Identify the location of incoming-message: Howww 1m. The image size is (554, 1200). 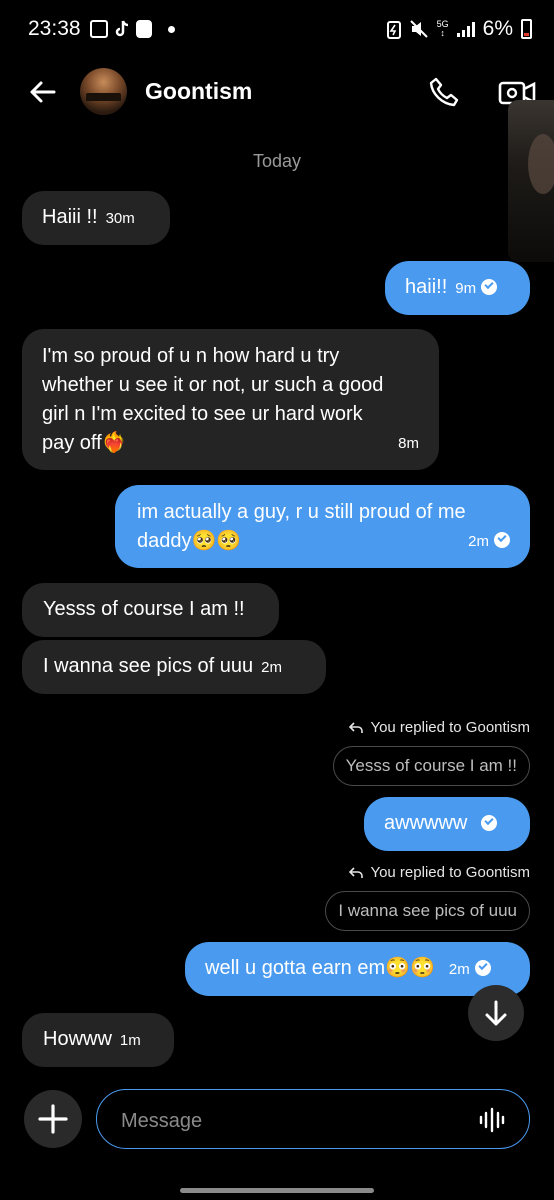
(98, 1040).